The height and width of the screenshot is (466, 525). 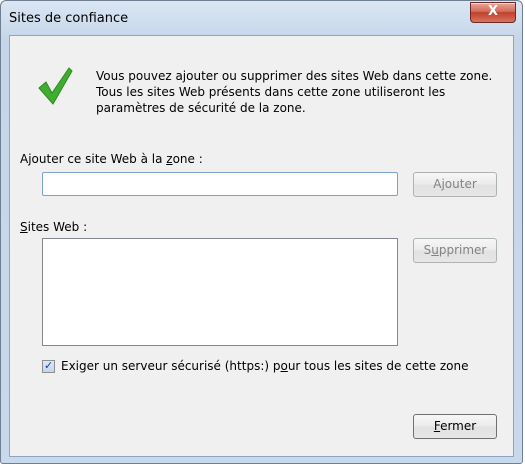 I want to click on add-site-label: Ajouter ce site Web à la zone :, so click(x=111, y=159).